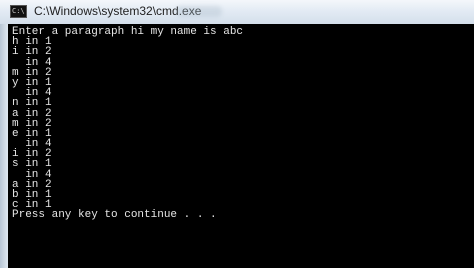 Image resolution: width=474 pixels, height=268 pixels. What do you see at coordinates (114, 215) in the screenshot?
I see `console-line: Press any key to continue . . .` at bounding box center [114, 215].